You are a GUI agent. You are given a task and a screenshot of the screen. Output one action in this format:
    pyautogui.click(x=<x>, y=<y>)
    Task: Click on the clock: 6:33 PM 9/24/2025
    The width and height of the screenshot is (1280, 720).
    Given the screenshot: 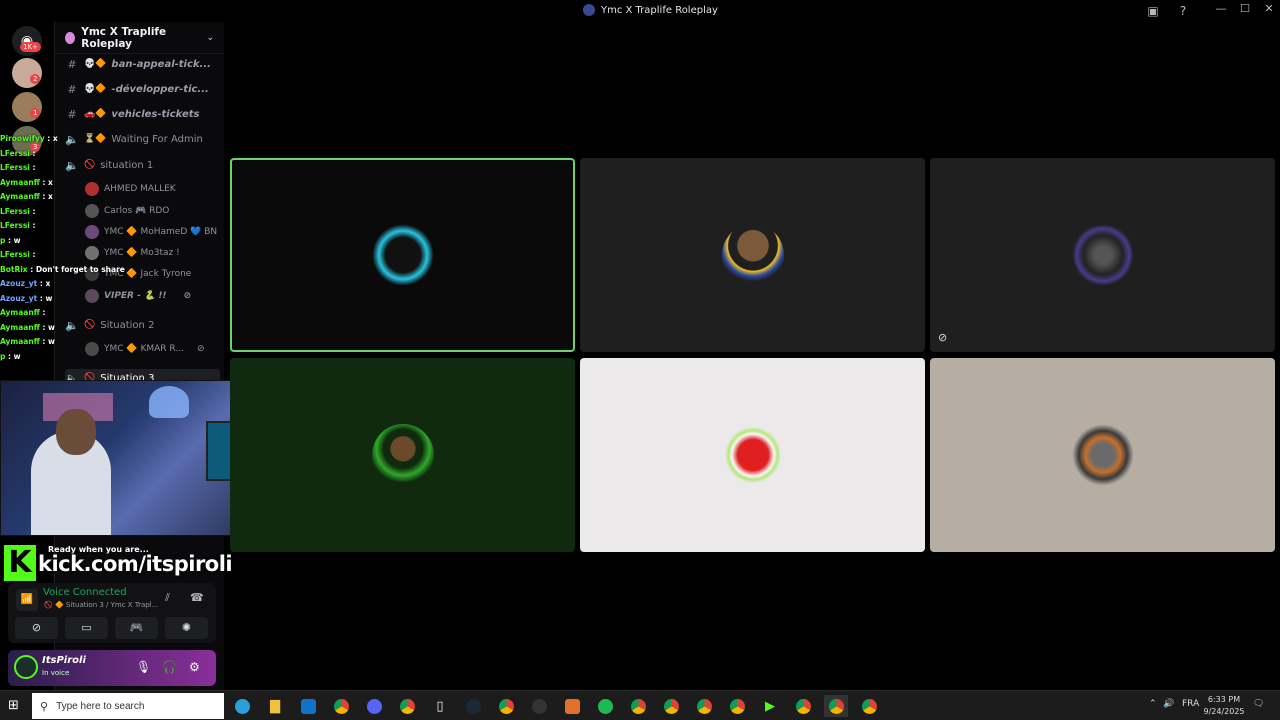 What is the action you would take?
    pyautogui.click(x=1224, y=706)
    